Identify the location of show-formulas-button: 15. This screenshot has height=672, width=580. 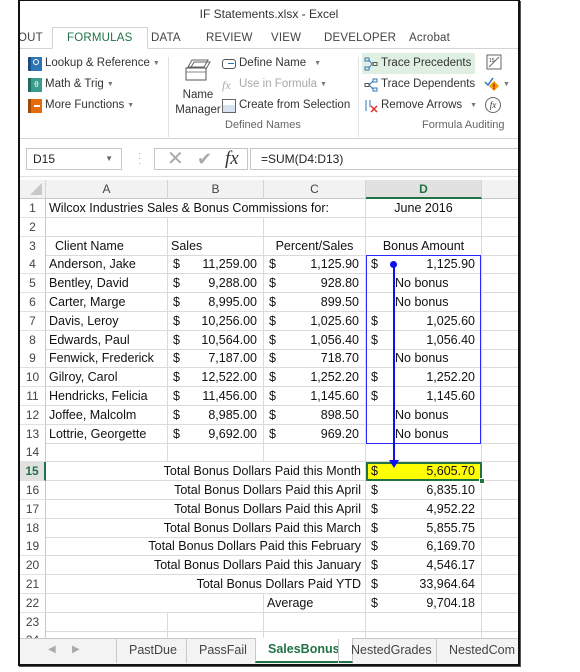
(494, 62).